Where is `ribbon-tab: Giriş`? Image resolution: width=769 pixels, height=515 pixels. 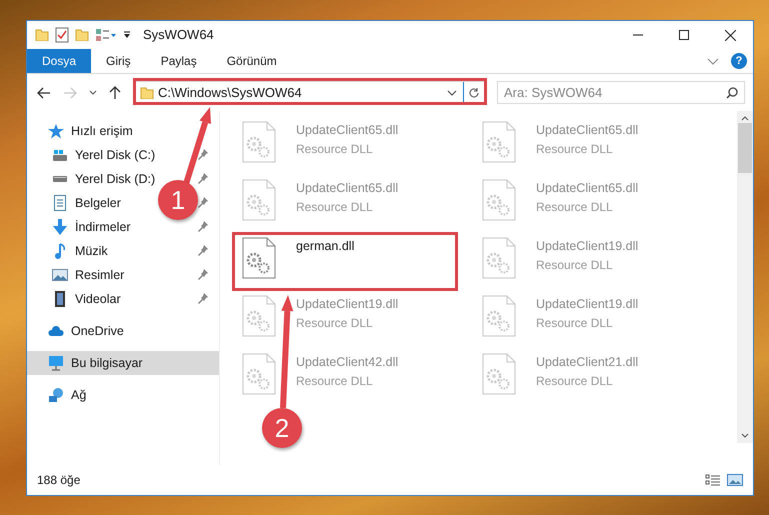 ribbon-tab: Giriş is located at coordinates (118, 61).